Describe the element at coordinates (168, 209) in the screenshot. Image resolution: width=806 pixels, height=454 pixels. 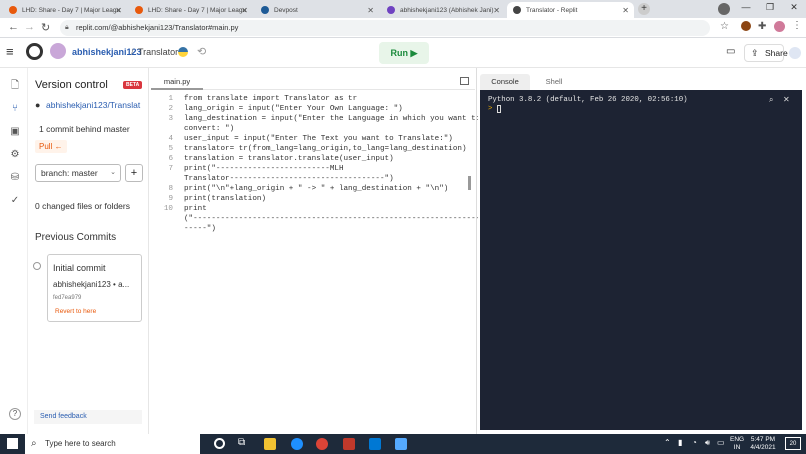
I see `line-number: 10` at that location.